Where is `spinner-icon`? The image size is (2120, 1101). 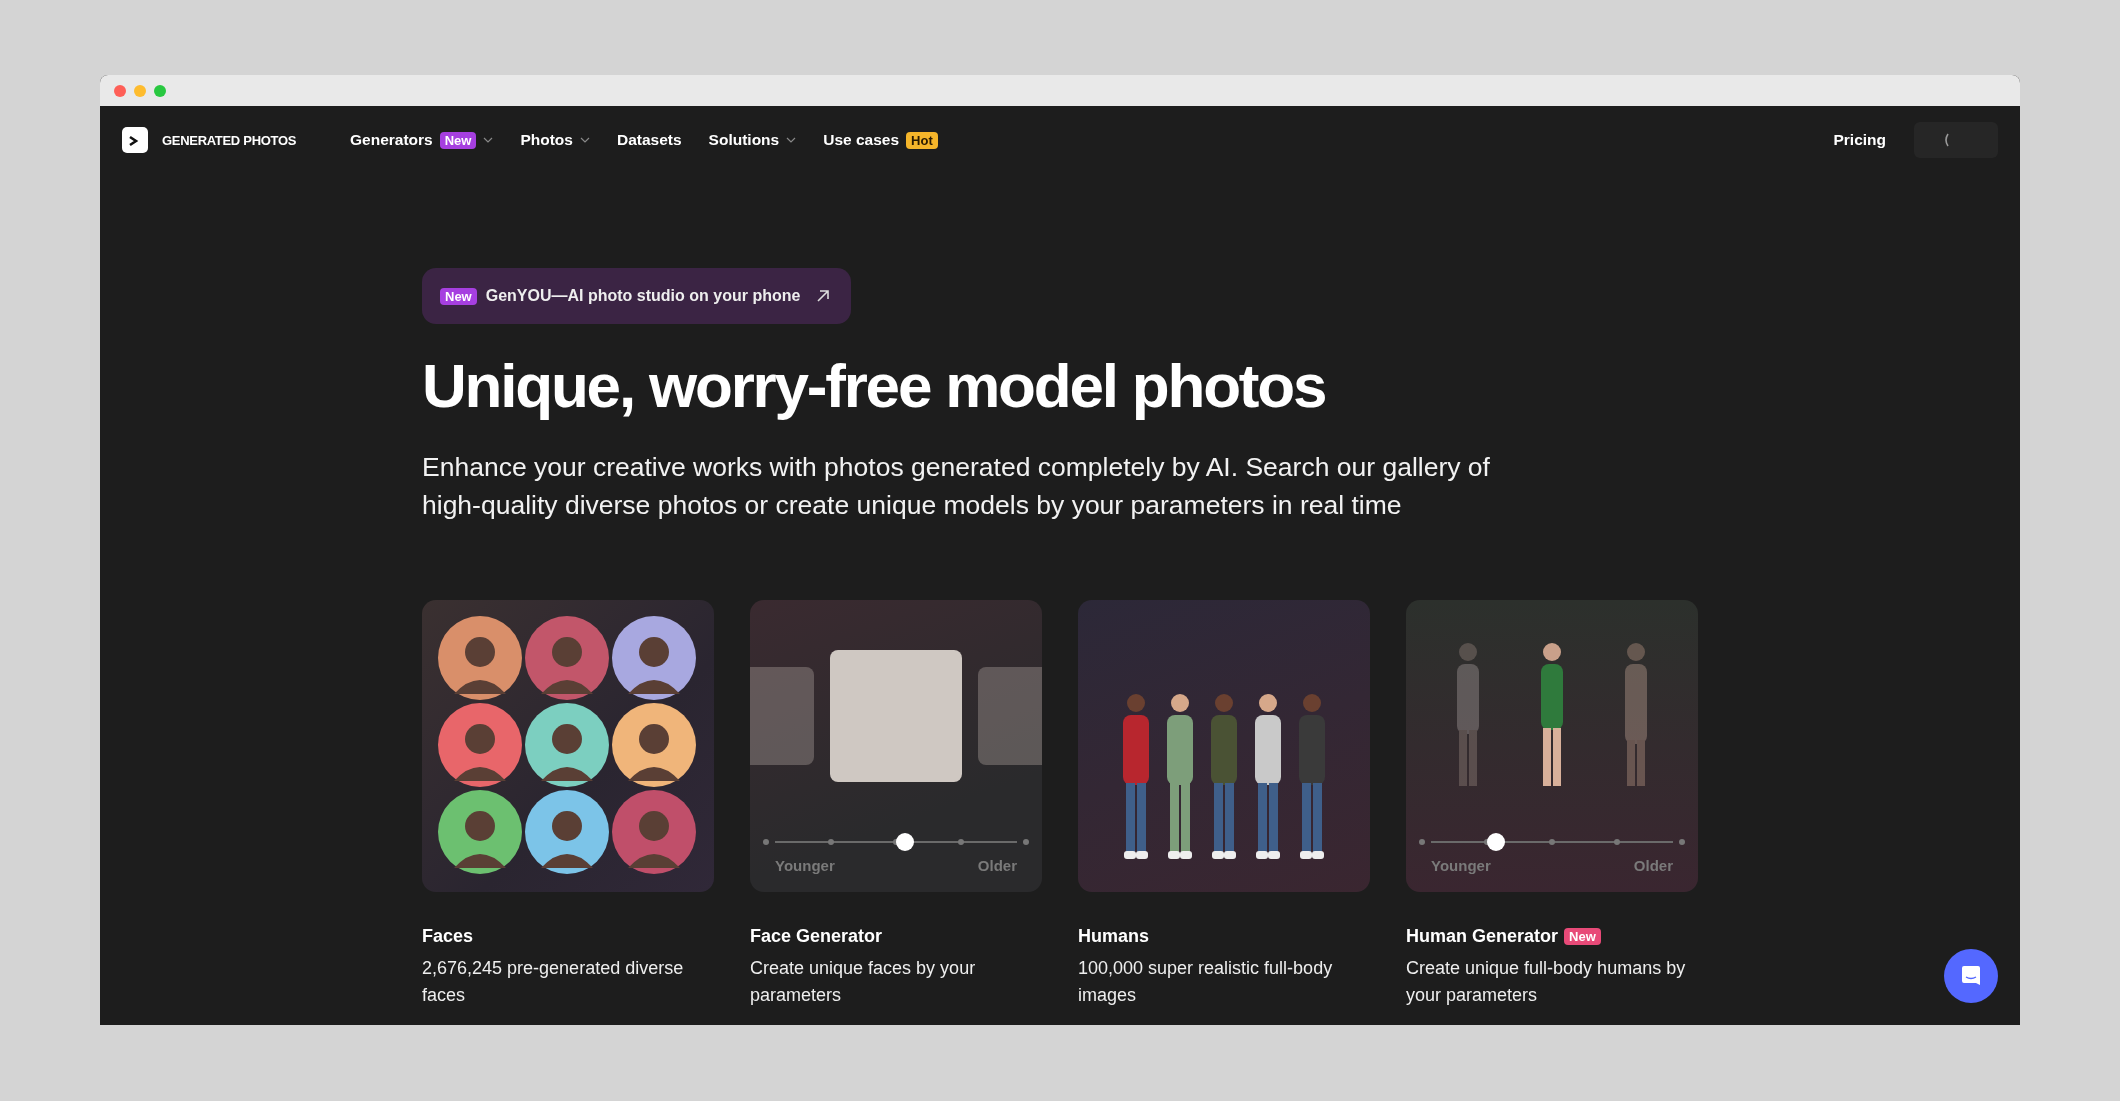 spinner-icon is located at coordinates (1946, 140).